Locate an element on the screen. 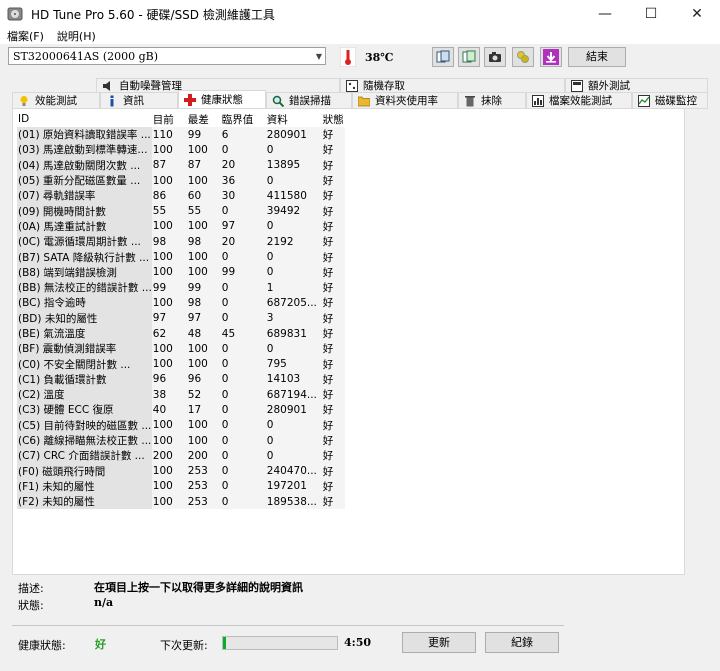  table-row: (C3) 硬體 ECC 復原 40 17 0 280901 好 is located at coordinates (181, 410).